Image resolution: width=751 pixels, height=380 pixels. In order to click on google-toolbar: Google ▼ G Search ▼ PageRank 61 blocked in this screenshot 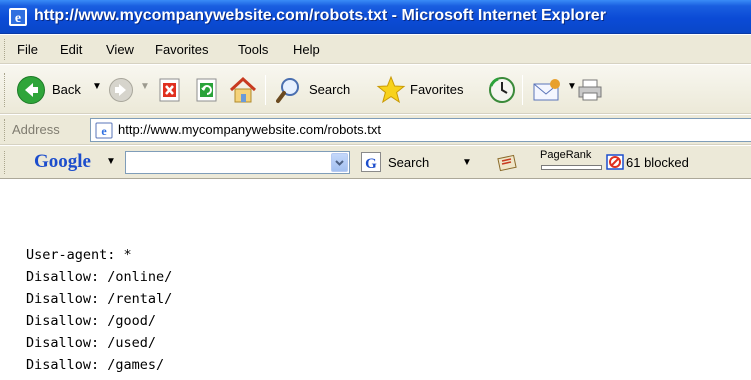, I will do `click(375, 162)`.